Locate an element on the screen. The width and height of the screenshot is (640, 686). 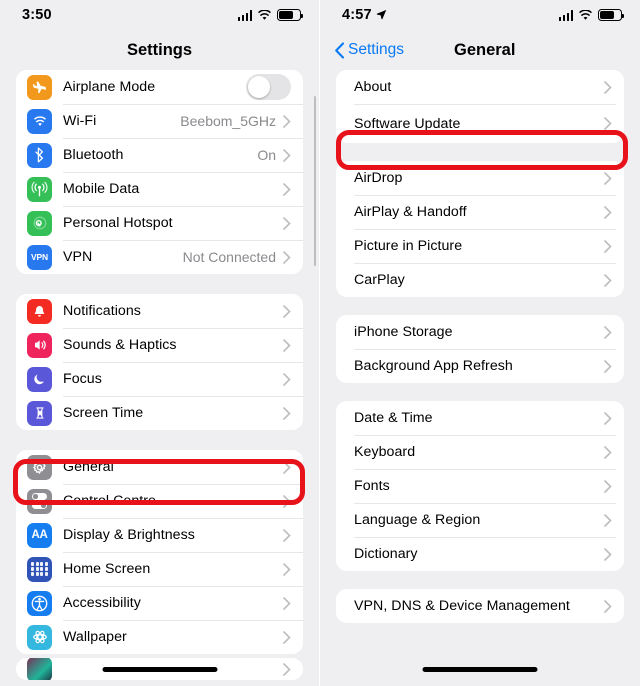
settings-row-screen-time: Screen Time is located at coordinates (159, 413).